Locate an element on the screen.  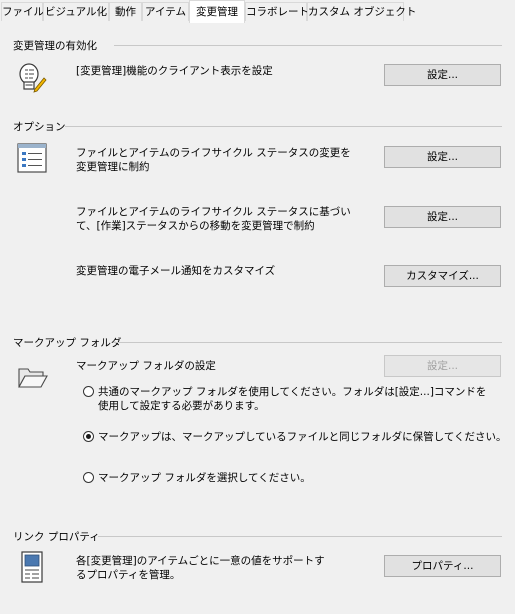
link-properties-description-line1: 各[変更管理]のアイテムごとに一意の値をサポートす is located at coordinates (200, 561).